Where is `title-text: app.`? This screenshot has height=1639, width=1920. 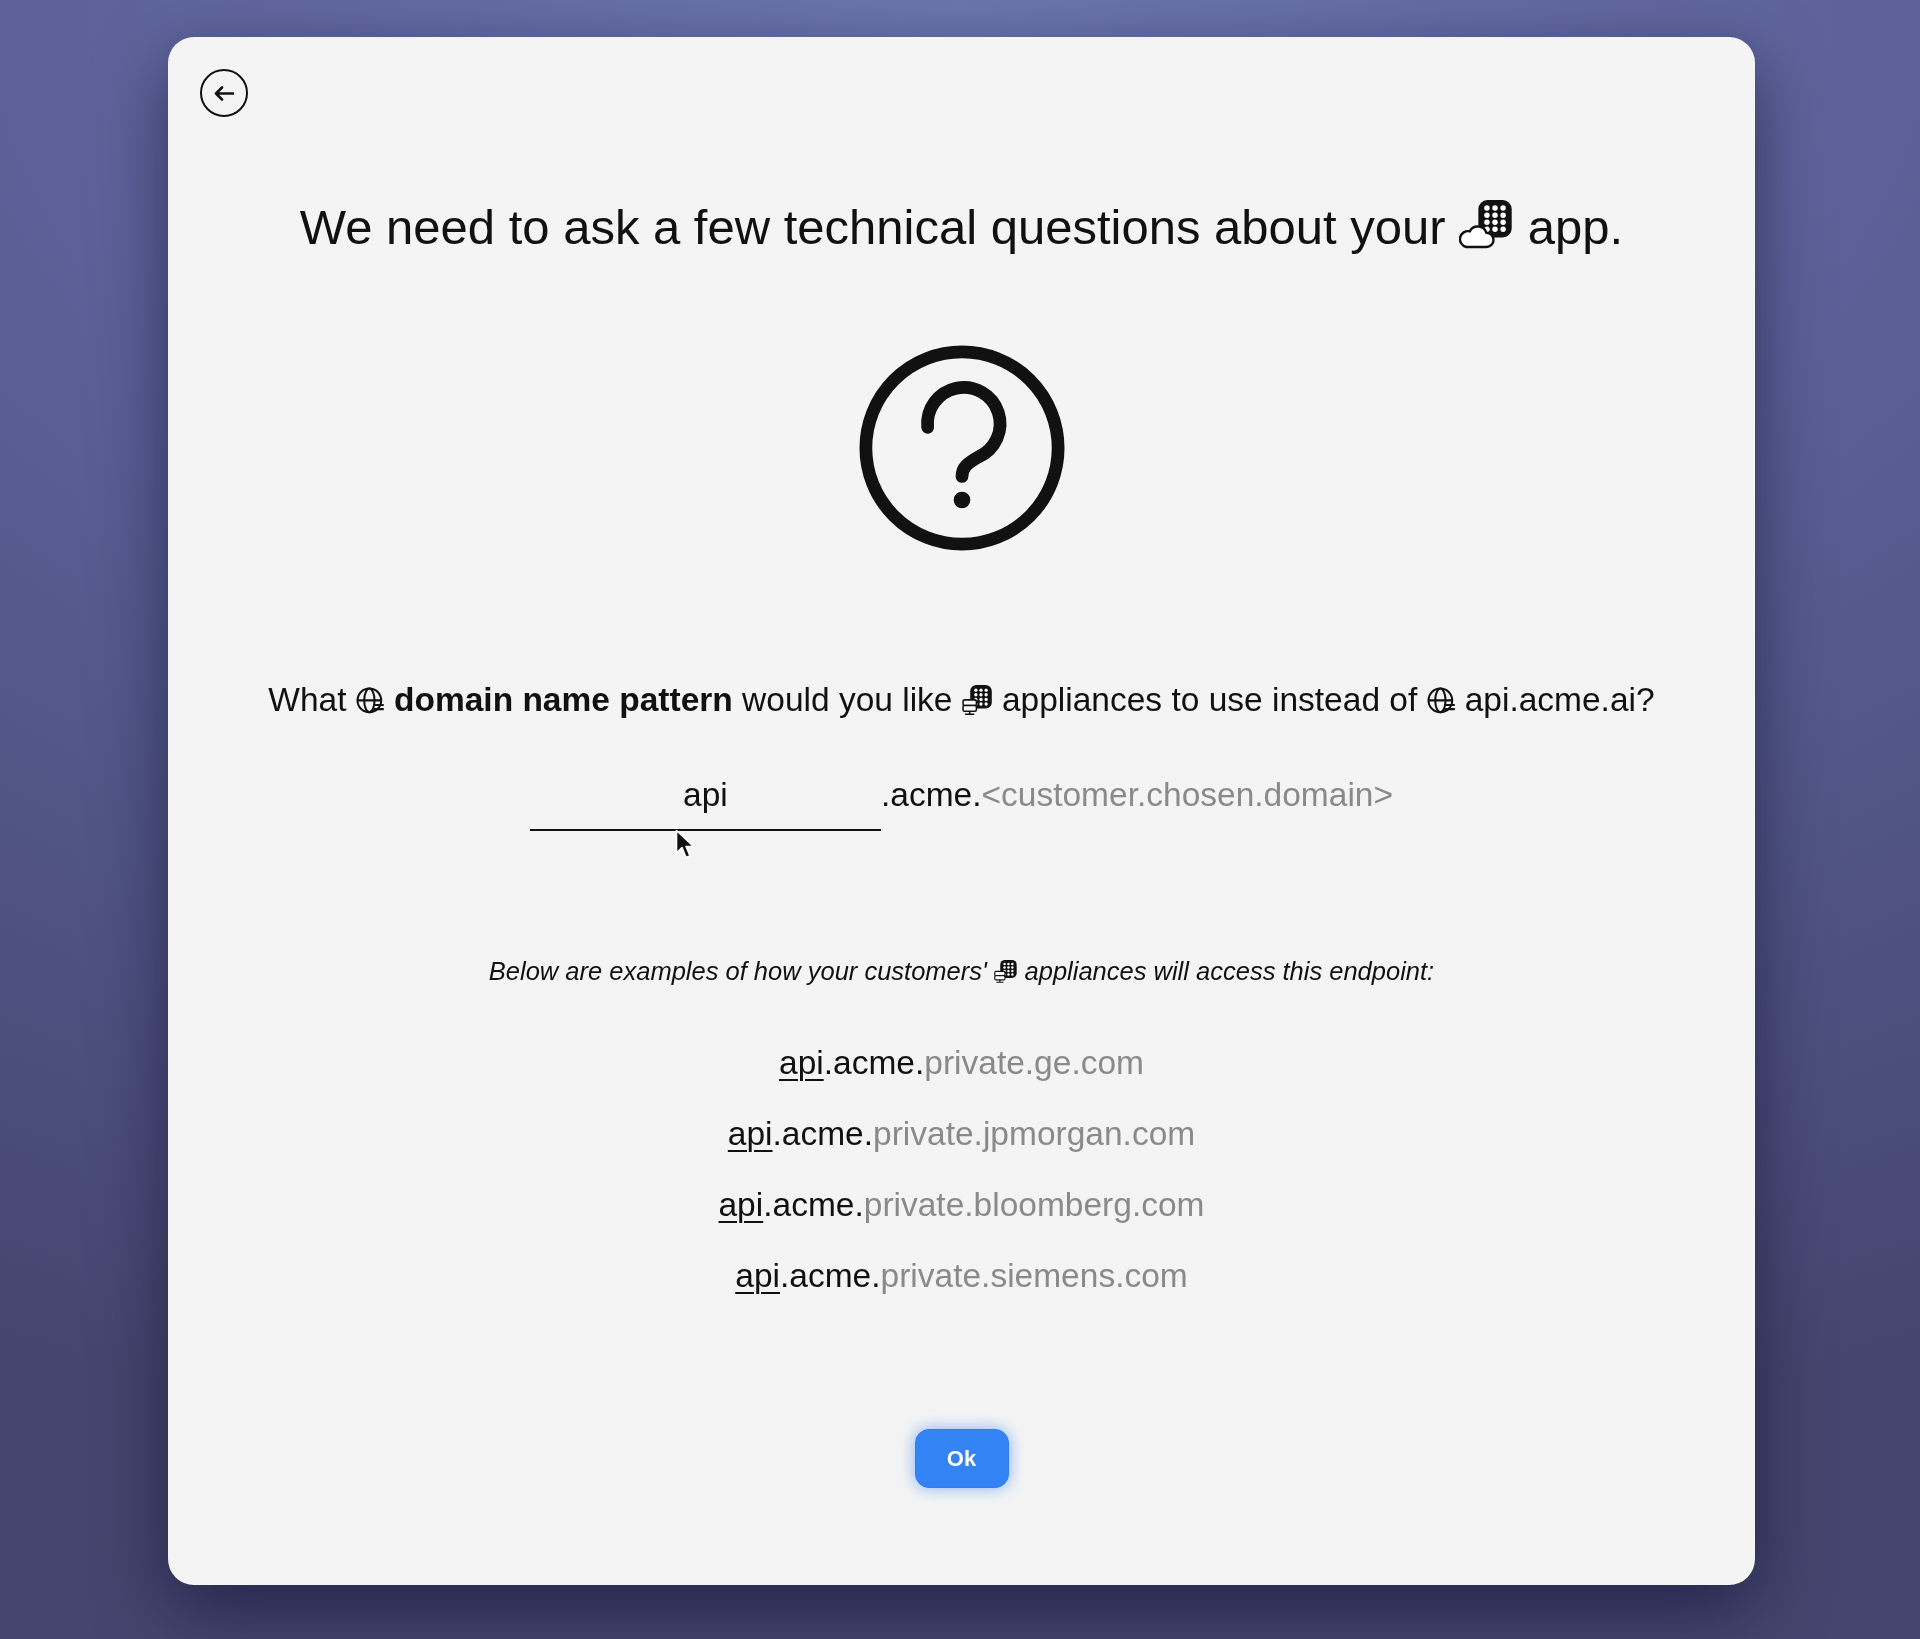 title-text: app. is located at coordinates (1575, 227).